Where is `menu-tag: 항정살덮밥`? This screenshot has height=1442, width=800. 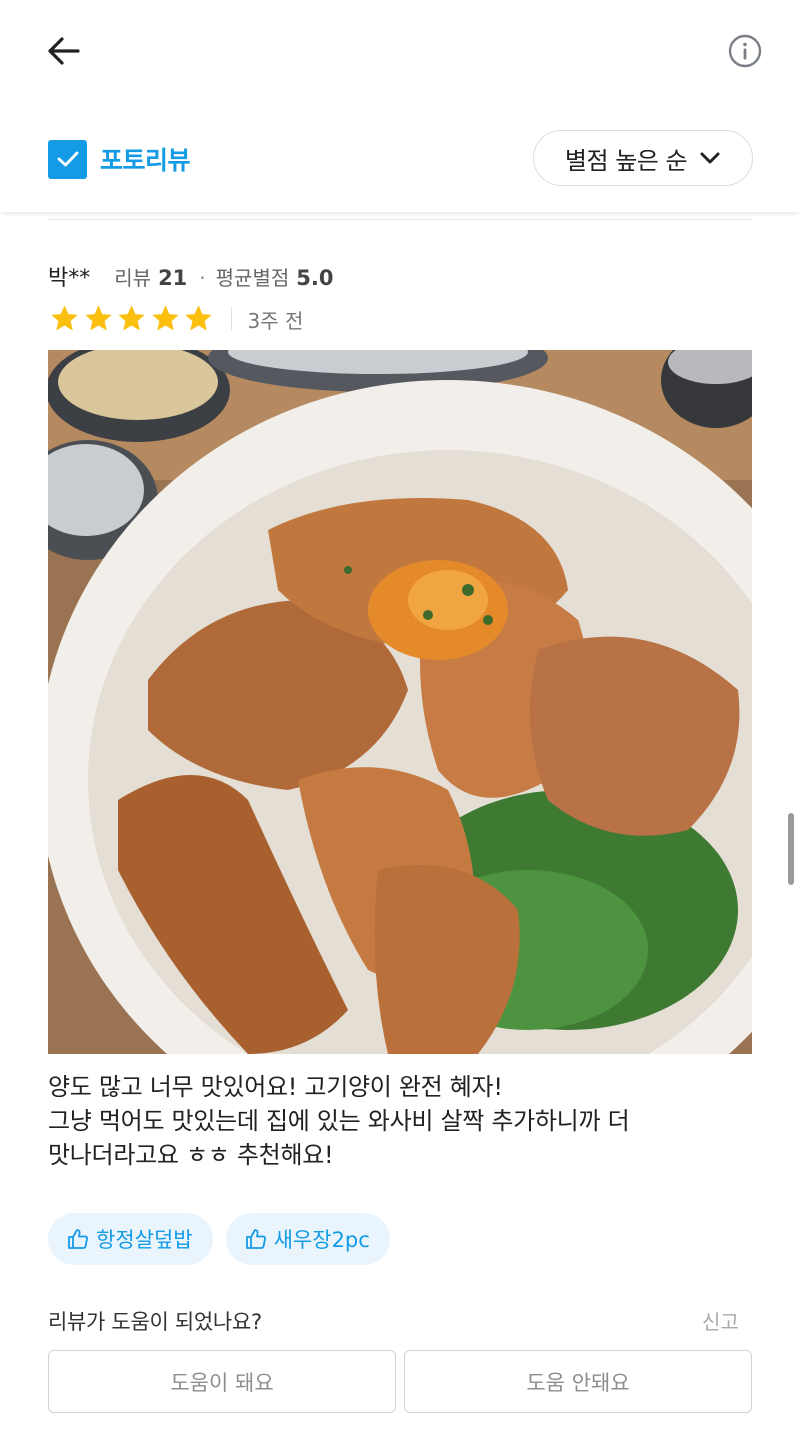
menu-tag: 항정살덮밥 is located at coordinates (130, 1239).